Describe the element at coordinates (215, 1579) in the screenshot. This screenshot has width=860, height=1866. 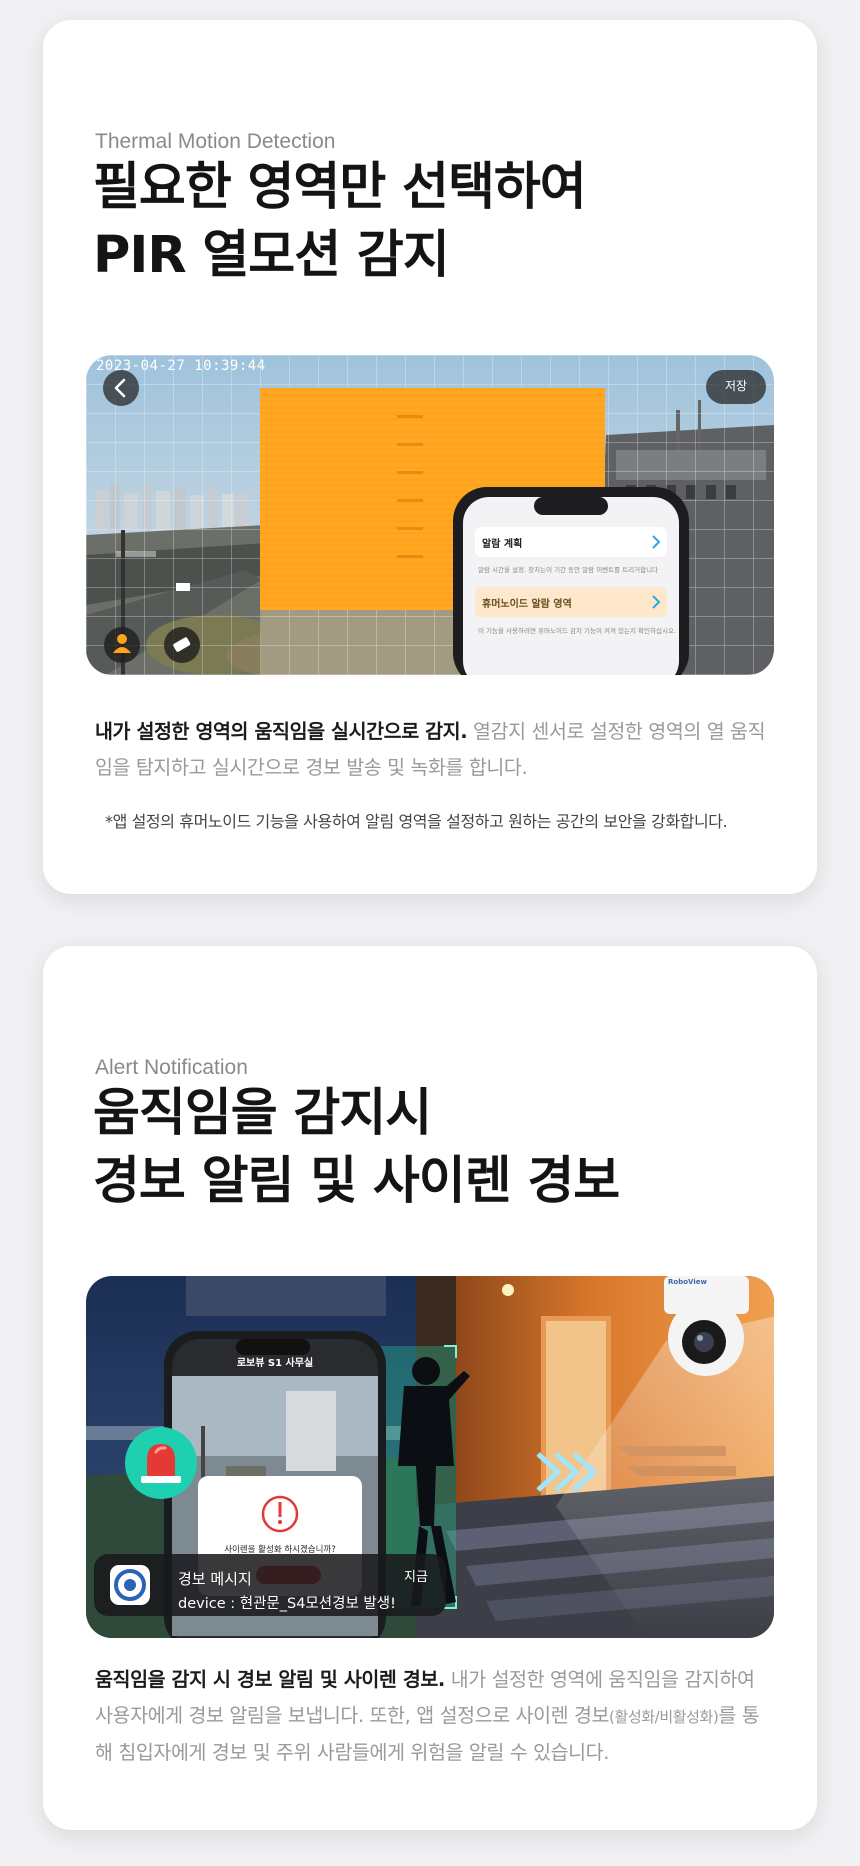
I see `notification-title: 경보 메시지` at that location.